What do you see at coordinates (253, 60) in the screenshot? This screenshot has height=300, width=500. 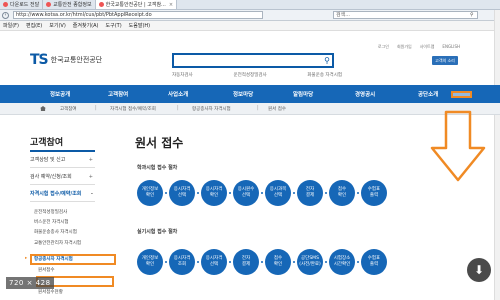 I see `site-search-input: ⚲` at bounding box center [253, 60].